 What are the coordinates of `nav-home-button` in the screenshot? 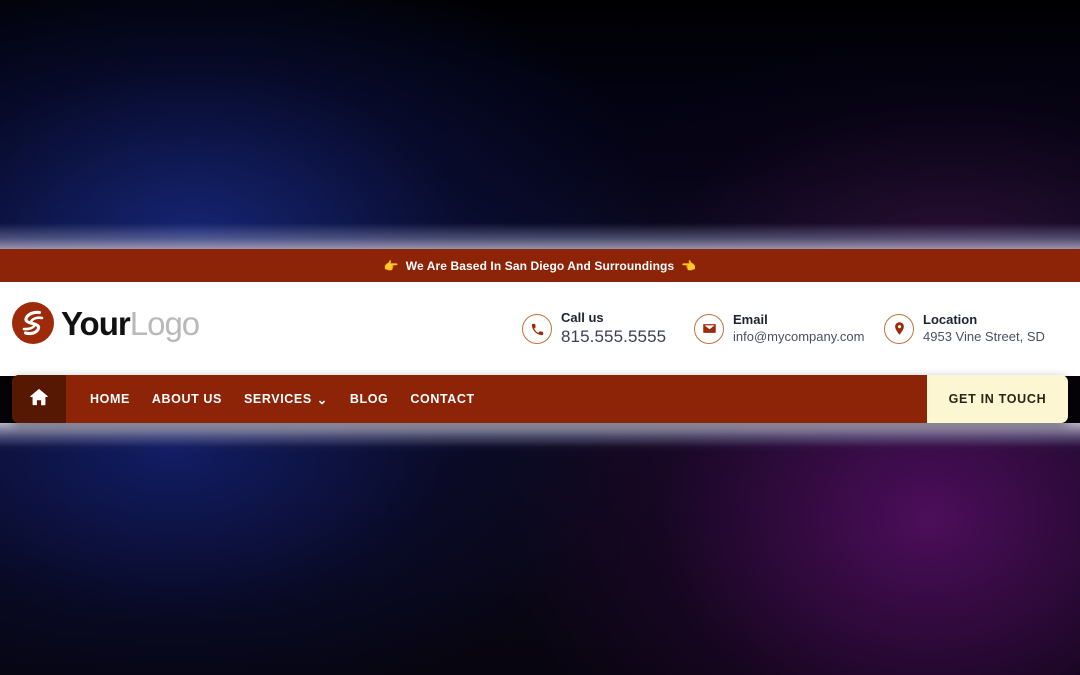 It's located at (39, 399).